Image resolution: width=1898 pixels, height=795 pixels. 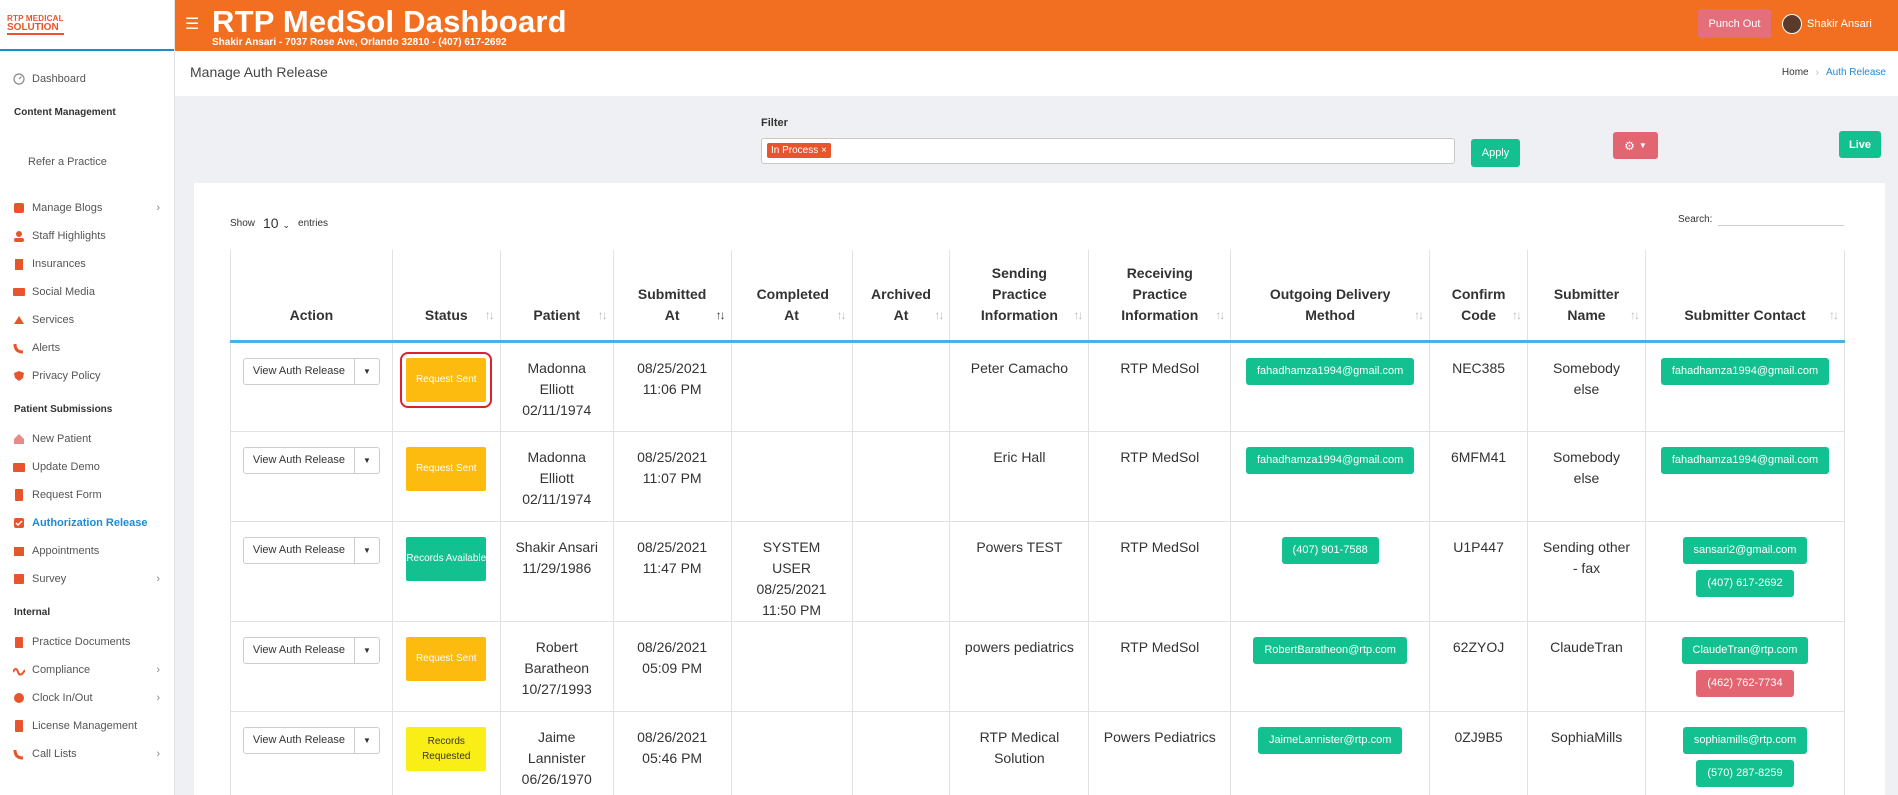 I want to click on submitter-name: Sending other - fax, so click(x=1586, y=557).